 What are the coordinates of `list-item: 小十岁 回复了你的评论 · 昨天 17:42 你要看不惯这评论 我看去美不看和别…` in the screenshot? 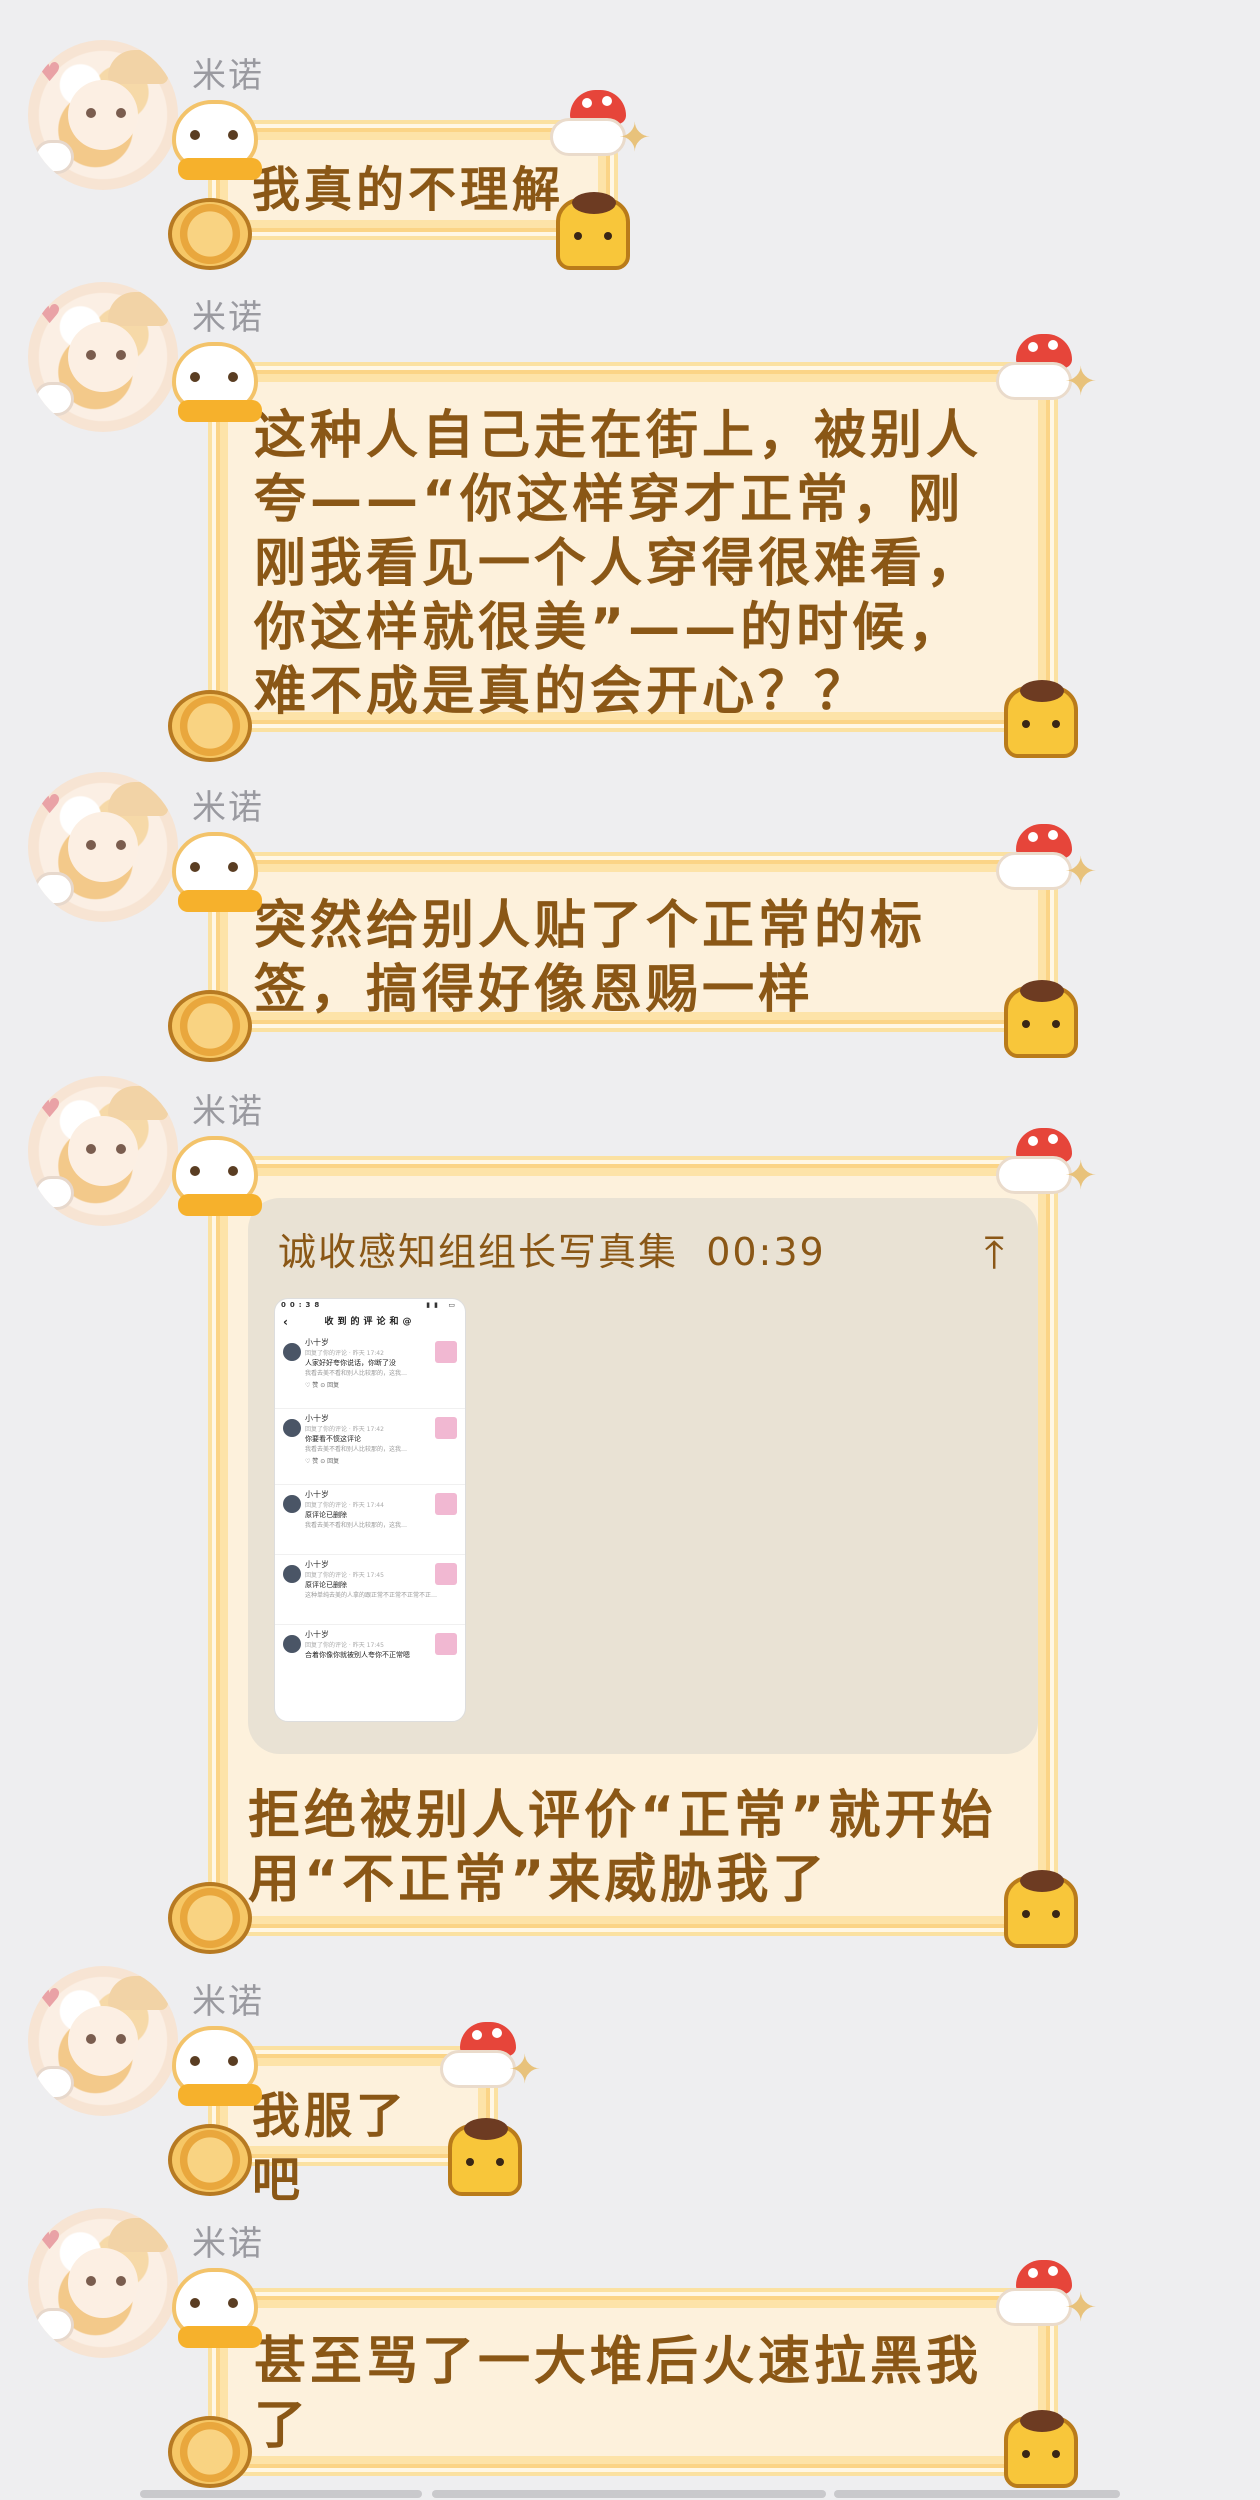 It's located at (370, 1447).